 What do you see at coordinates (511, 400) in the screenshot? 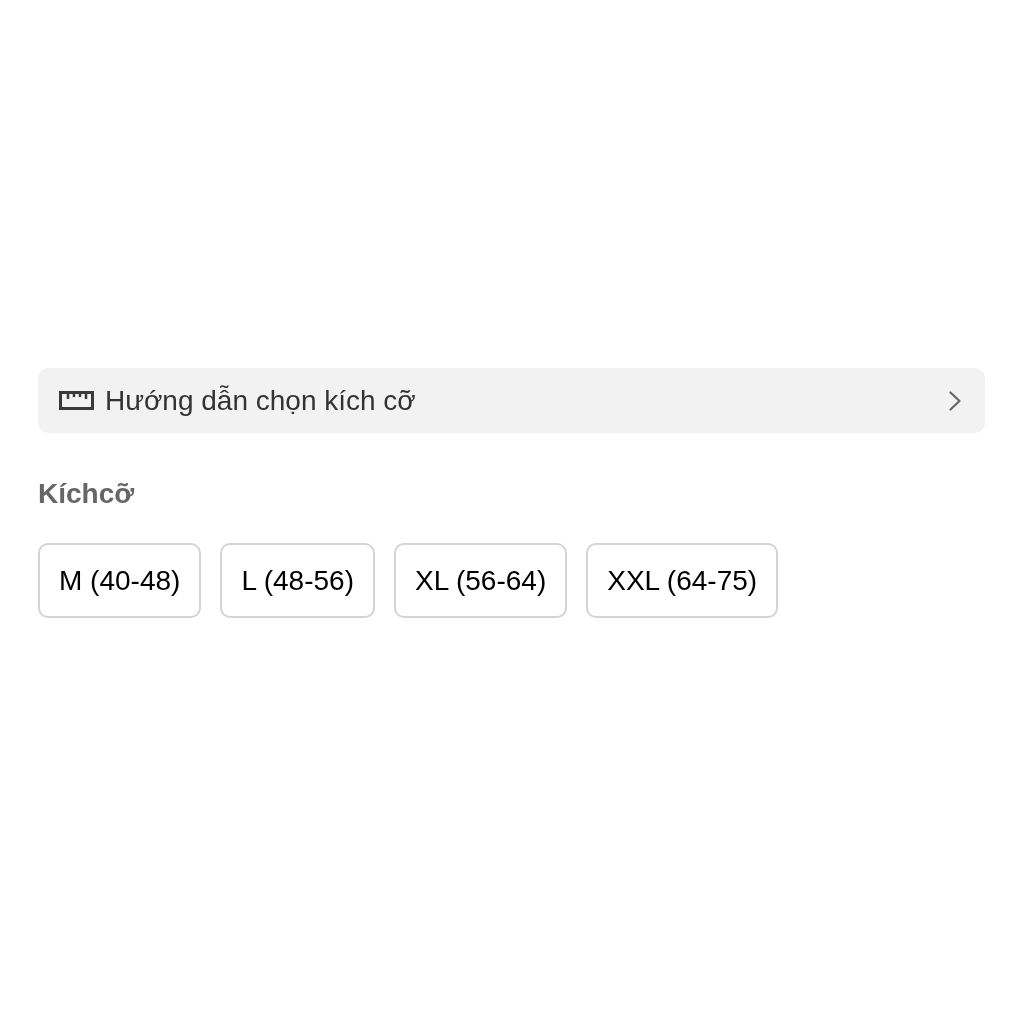
I see `size-guide-link: Hướng dẫn chọn kích cỡ` at bounding box center [511, 400].